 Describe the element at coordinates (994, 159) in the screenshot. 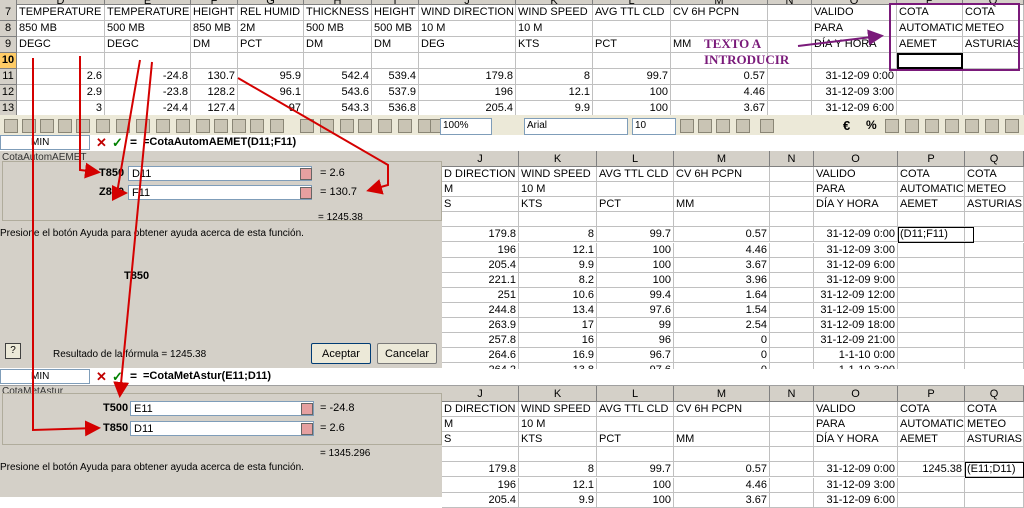

I see `column-header: Q` at that location.